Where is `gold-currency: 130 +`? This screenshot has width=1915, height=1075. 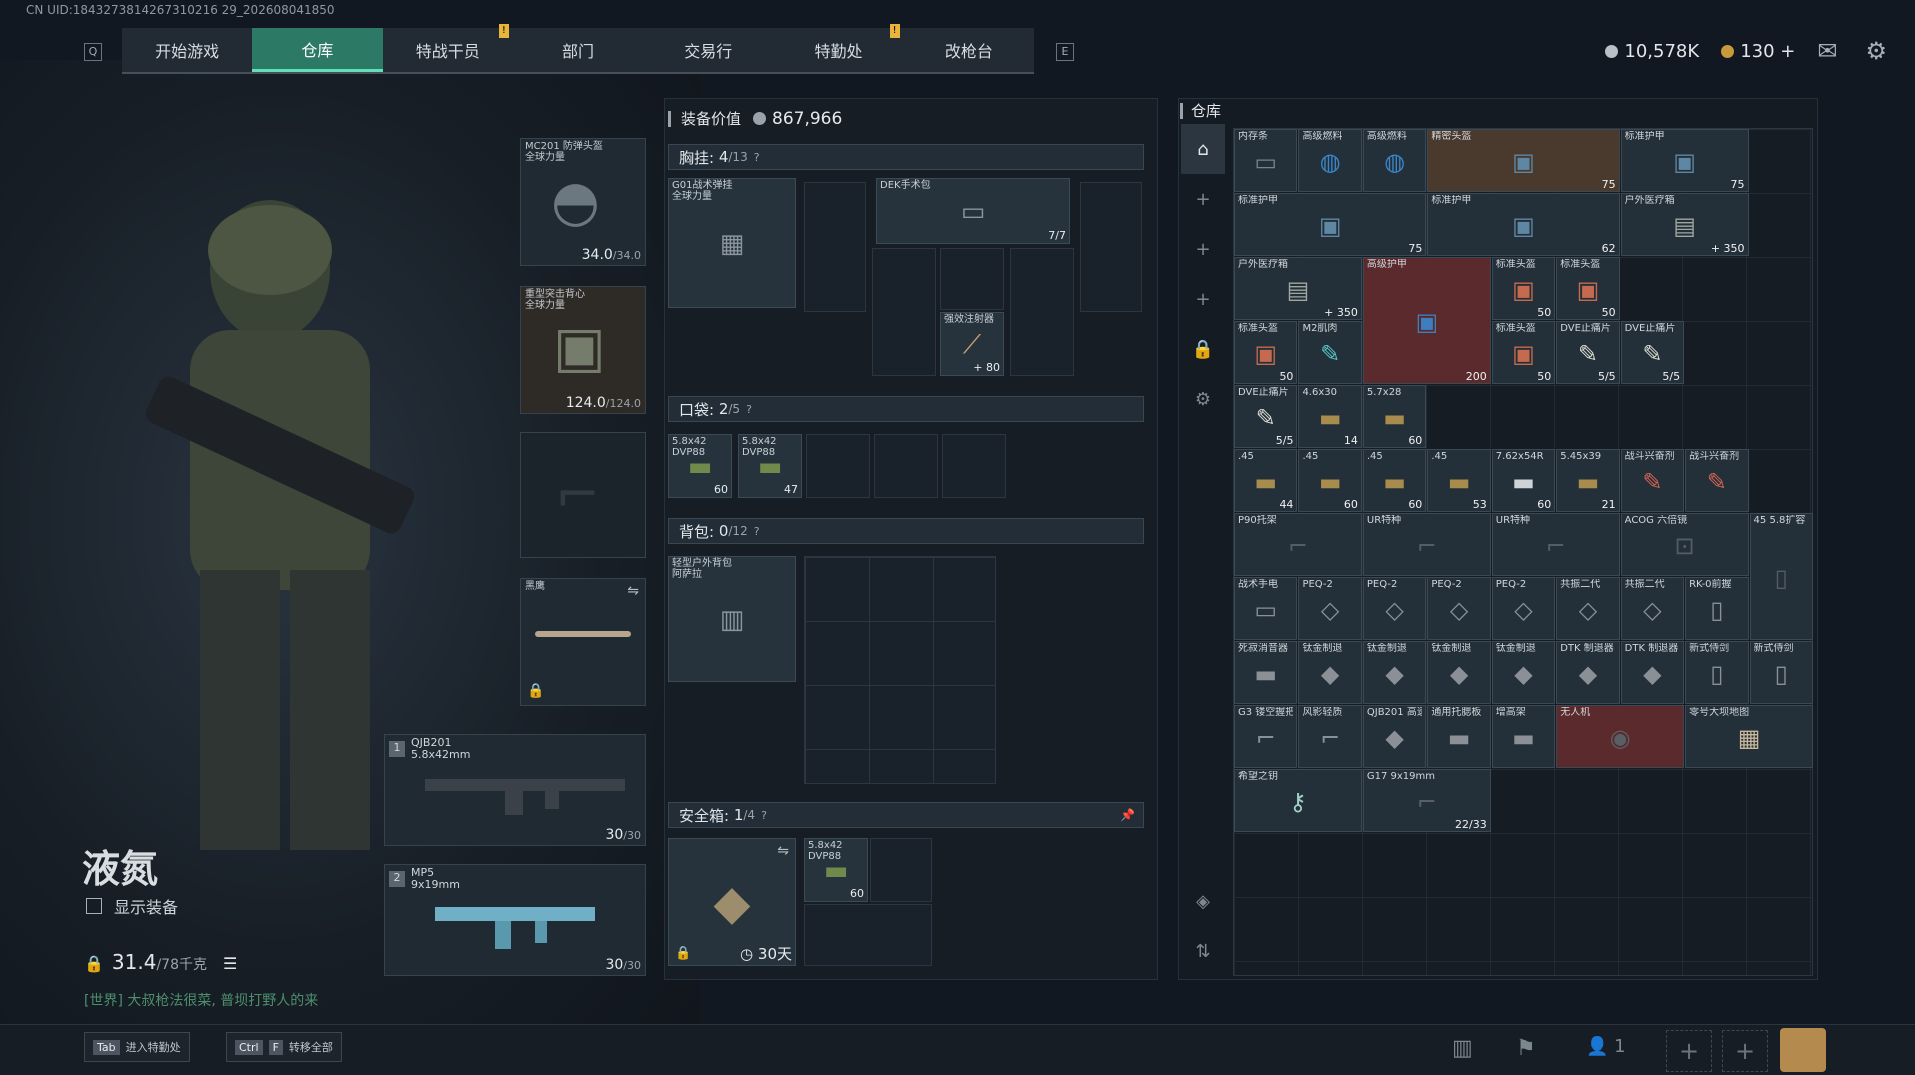 gold-currency: 130 + is located at coordinates (1758, 51).